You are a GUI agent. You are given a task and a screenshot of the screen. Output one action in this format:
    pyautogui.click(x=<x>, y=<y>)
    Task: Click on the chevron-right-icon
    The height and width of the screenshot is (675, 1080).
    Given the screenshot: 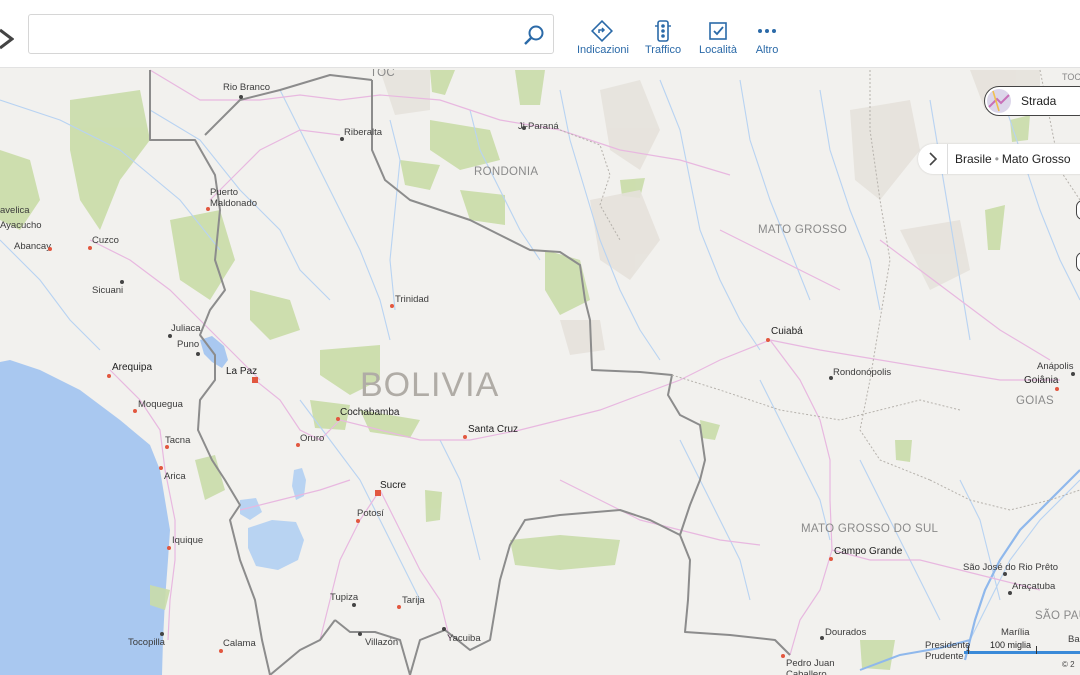 What is the action you would take?
    pyautogui.click(x=933, y=159)
    